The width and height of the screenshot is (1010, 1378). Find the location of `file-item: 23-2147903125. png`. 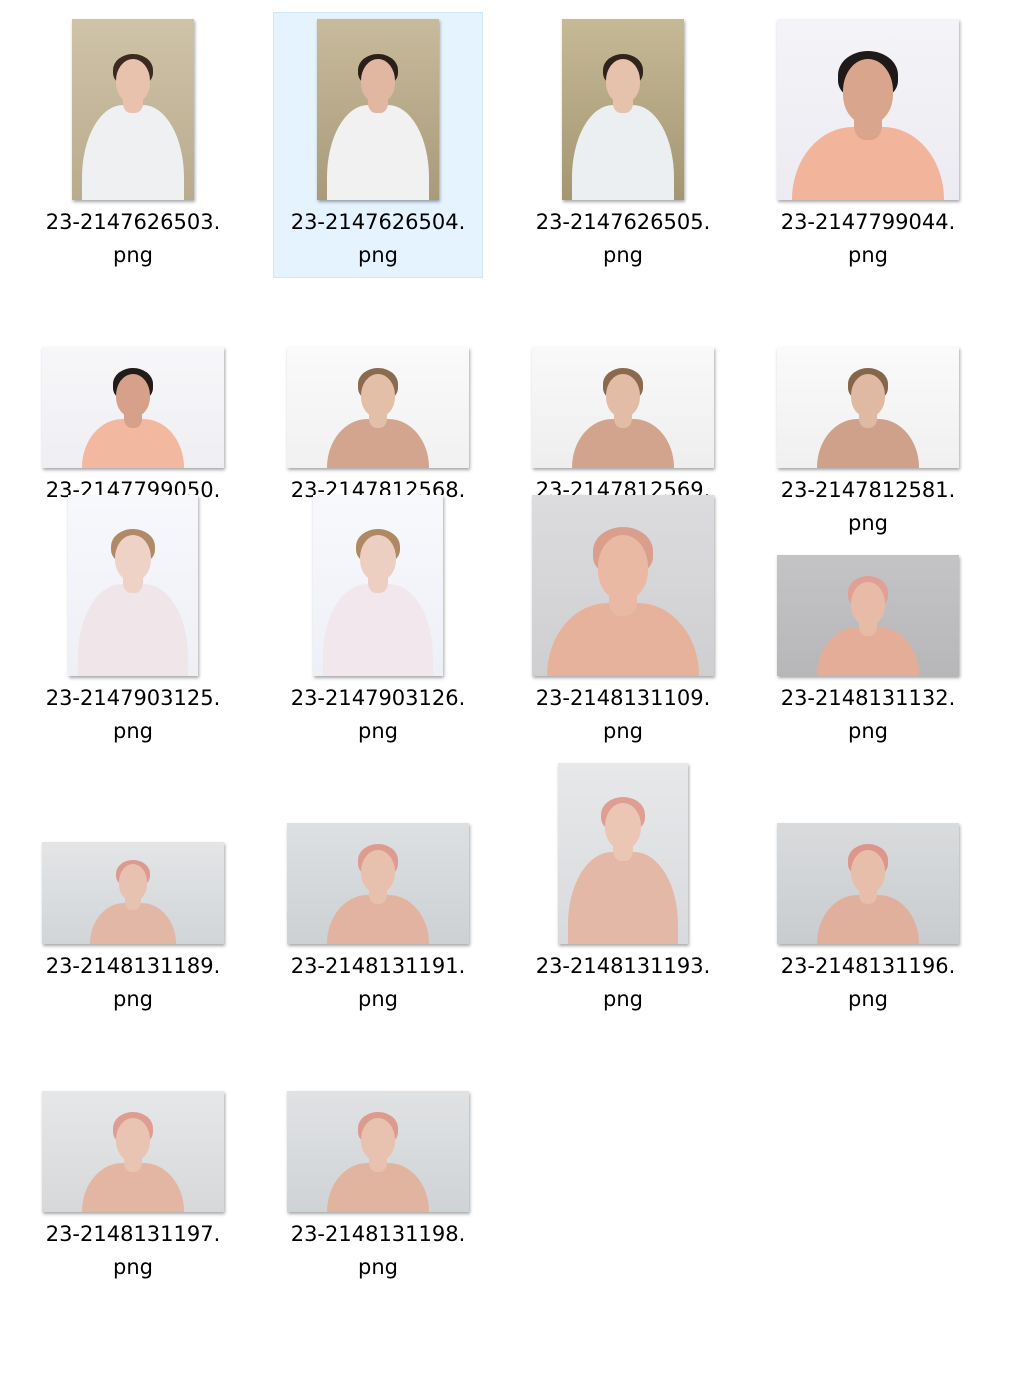

file-item: 23-2147903125. png is located at coordinates (133, 621).